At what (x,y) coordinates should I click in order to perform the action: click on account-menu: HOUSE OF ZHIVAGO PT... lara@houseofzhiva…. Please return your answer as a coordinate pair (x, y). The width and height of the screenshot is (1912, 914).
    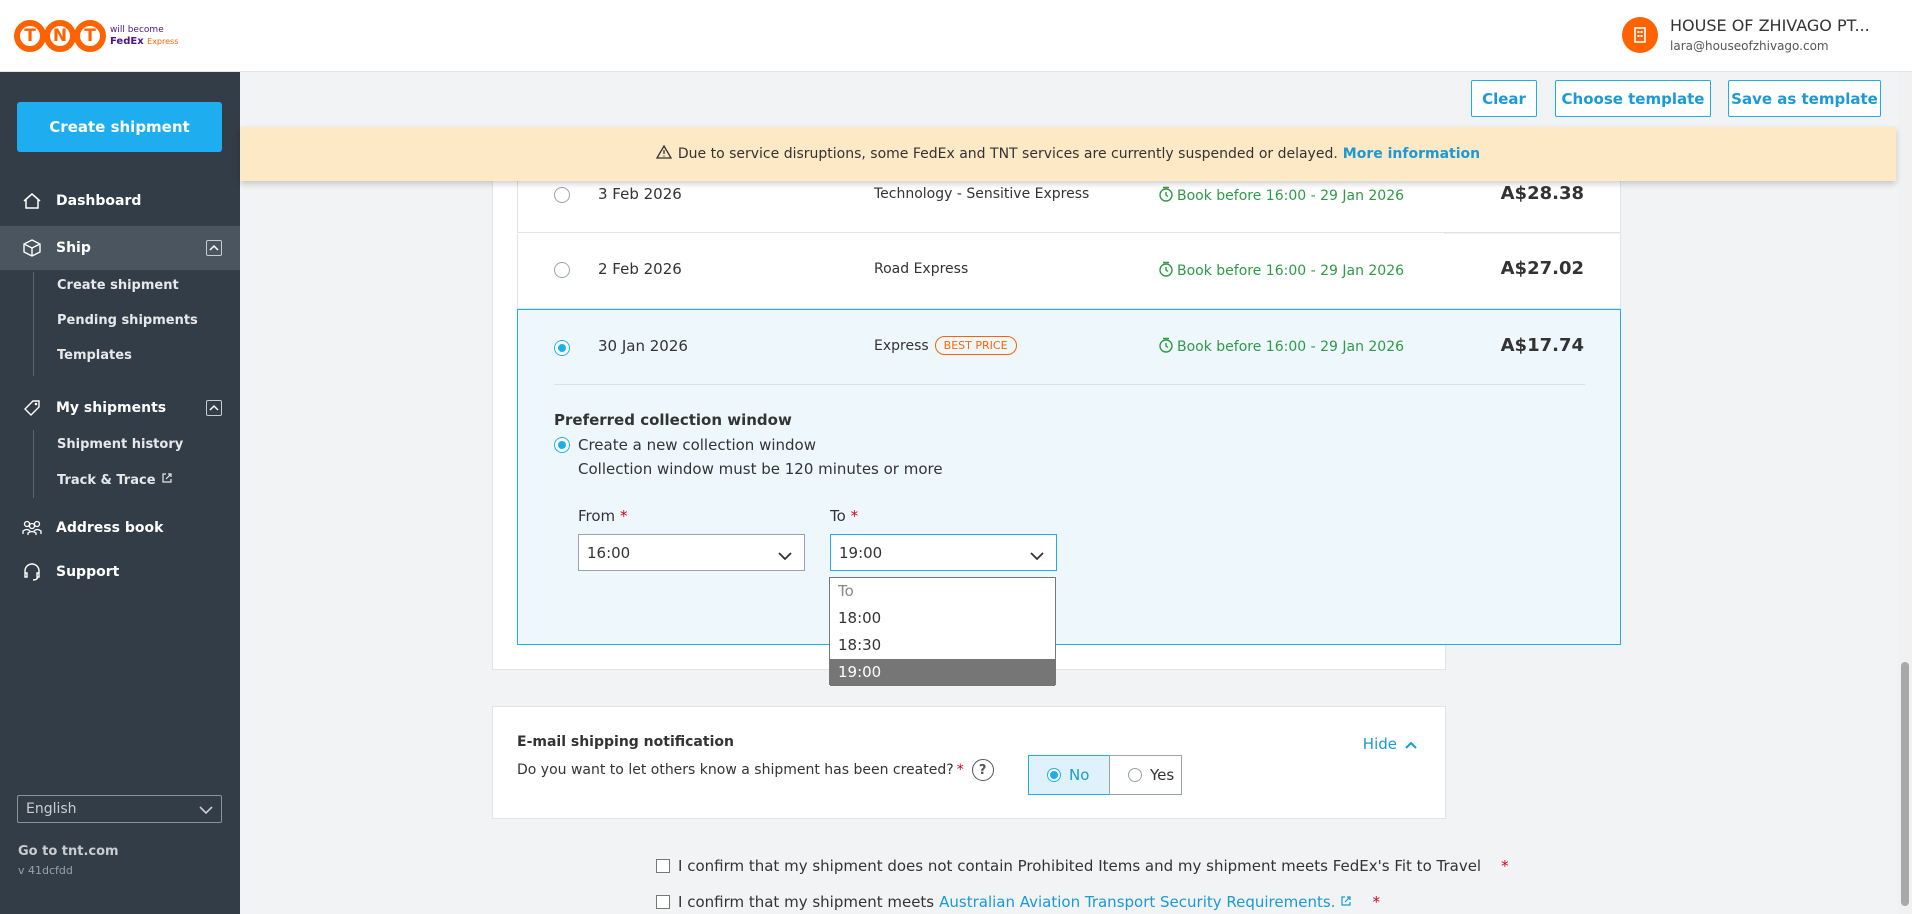
    Looking at the image, I should click on (1746, 34).